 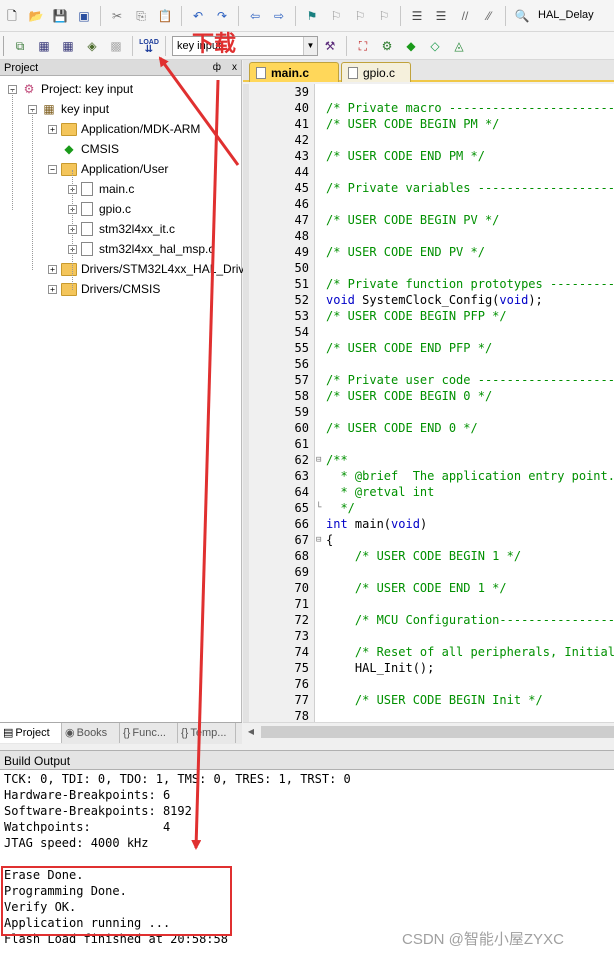 I want to click on code-line: /* USER CODE END 0 */, so click(x=402, y=428).